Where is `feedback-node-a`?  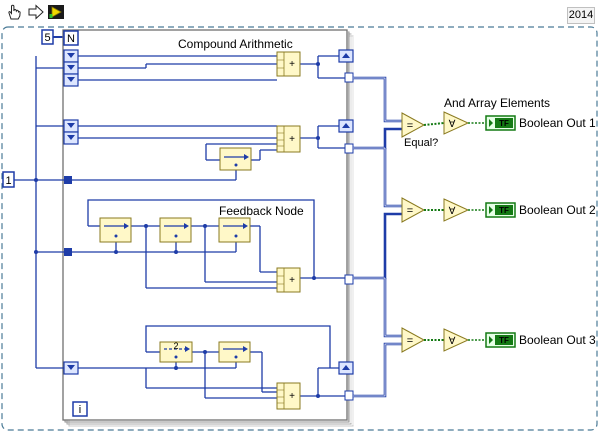
feedback-node-a is located at coordinates (115, 230).